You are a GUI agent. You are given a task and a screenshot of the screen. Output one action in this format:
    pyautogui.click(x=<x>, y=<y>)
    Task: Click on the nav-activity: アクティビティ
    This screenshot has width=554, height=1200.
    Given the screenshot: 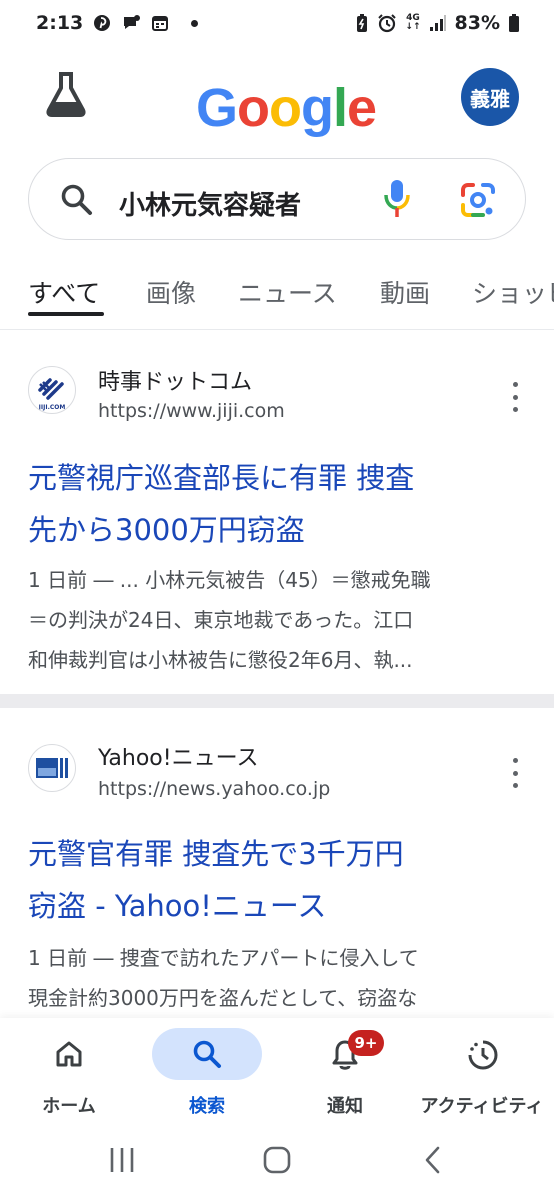 What is the action you would take?
    pyautogui.click(x=483, y=1074)
    